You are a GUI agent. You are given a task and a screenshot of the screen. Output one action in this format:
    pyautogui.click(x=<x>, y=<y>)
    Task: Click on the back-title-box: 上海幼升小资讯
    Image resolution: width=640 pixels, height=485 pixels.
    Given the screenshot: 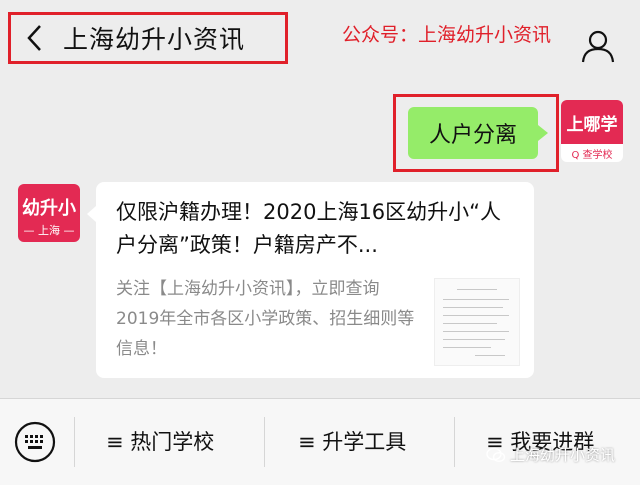 What is the action you would take?
    pyautogui.click(x=148, y=38)
    